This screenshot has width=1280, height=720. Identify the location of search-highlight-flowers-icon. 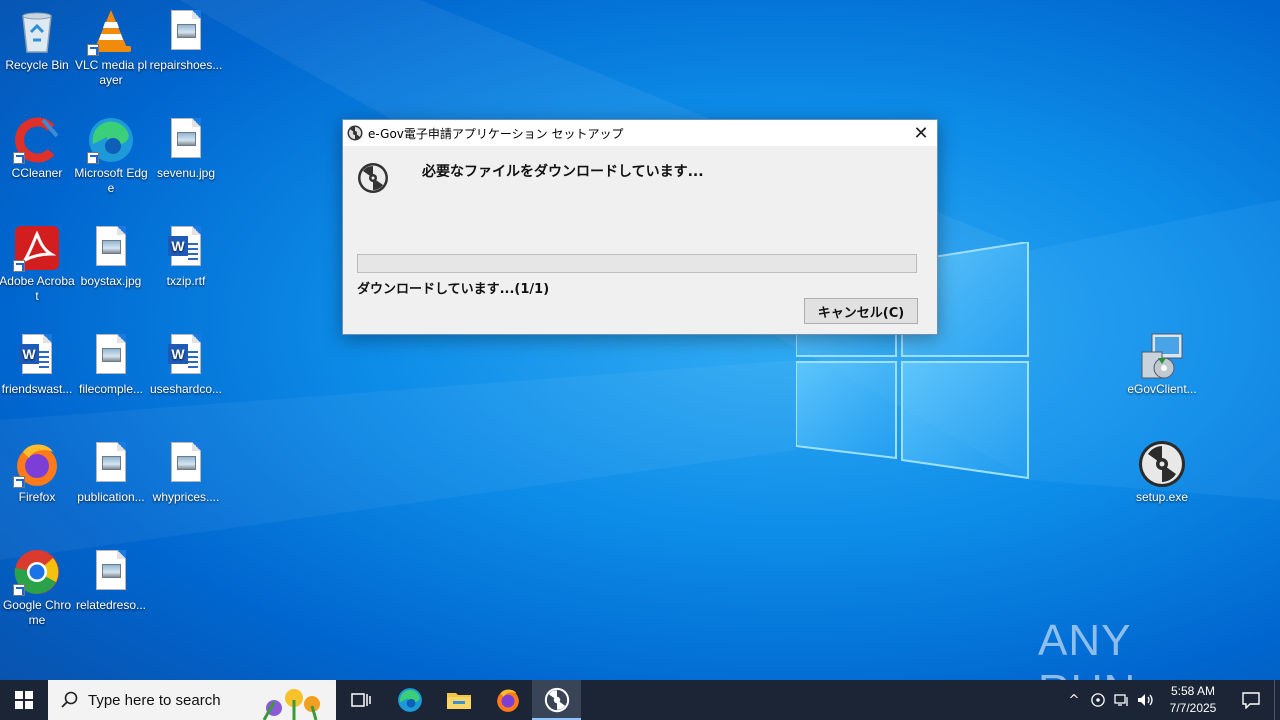
(291, 704).